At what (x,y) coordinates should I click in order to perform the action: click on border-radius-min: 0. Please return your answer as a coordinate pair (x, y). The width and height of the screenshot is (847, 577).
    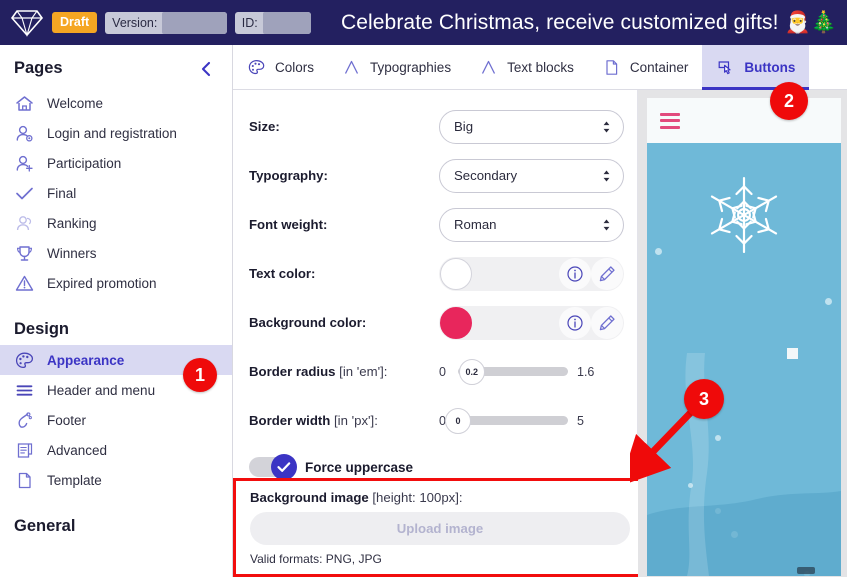
    Looking at the image, I should click on (442, 371).